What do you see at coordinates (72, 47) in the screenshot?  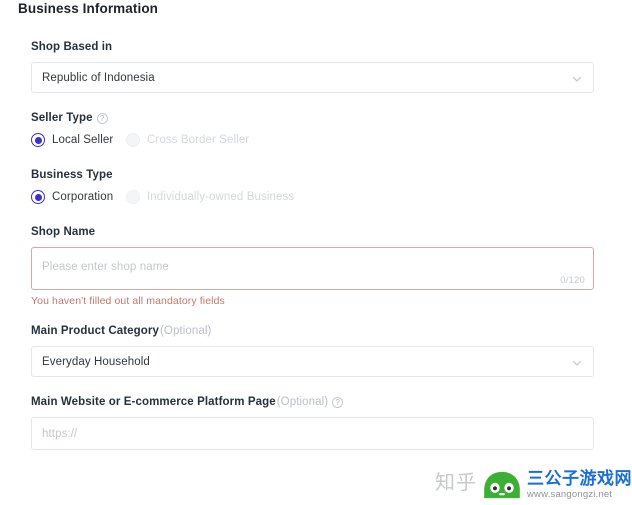 I see `label-text: Shop Based in` at bounding box center [72, 47].